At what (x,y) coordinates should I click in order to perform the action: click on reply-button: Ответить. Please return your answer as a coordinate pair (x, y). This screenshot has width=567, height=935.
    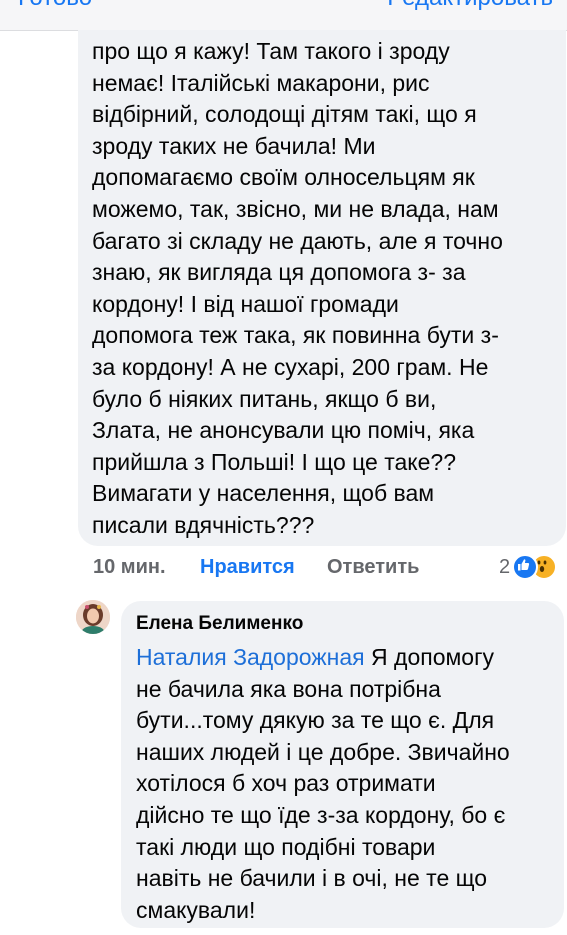
    Looking at the image, I should click on (373, 567).